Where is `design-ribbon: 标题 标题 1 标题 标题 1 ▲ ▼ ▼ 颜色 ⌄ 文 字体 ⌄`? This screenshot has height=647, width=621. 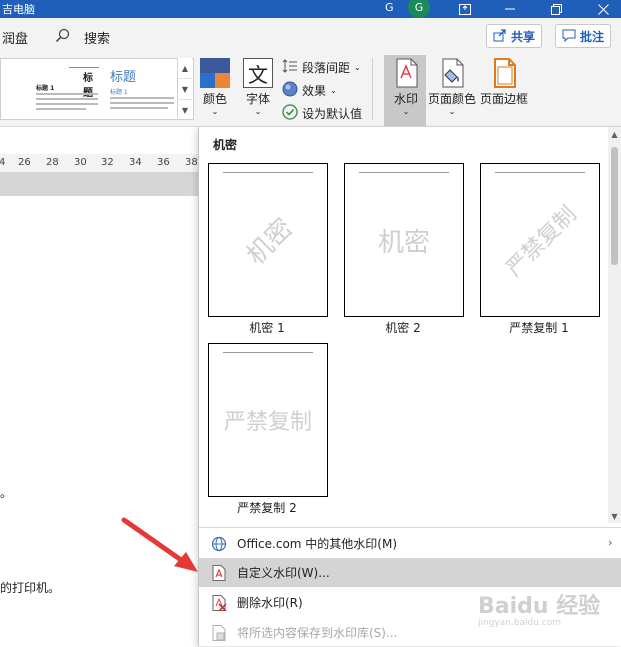 design-ribbon: 标题 标题 1 标题 标题 1 ▲ ▼ ▼ 颜色 ⌄ 文 字体 ⌄ is located at coordinates (310, 90).